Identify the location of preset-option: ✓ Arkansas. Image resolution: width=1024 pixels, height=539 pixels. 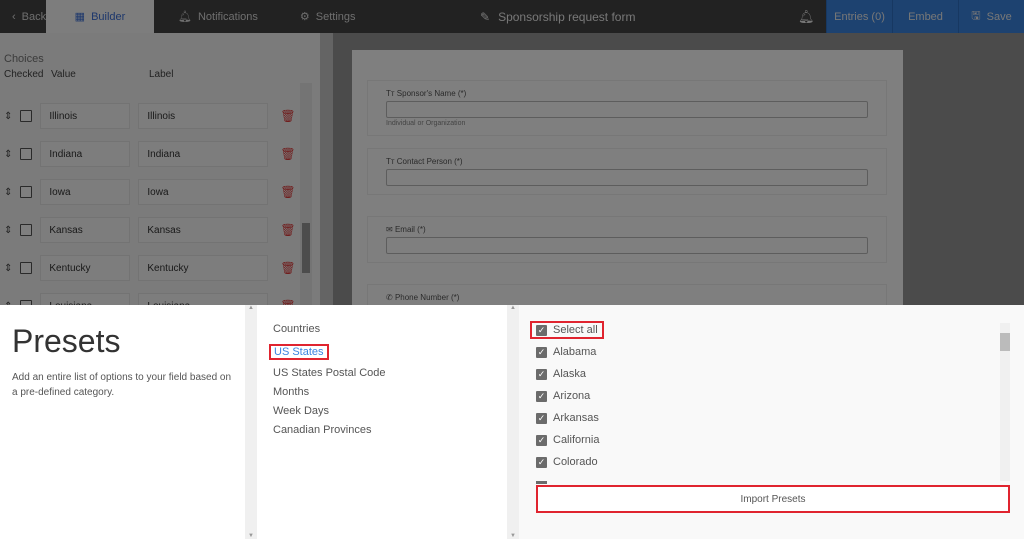
(567, 418).